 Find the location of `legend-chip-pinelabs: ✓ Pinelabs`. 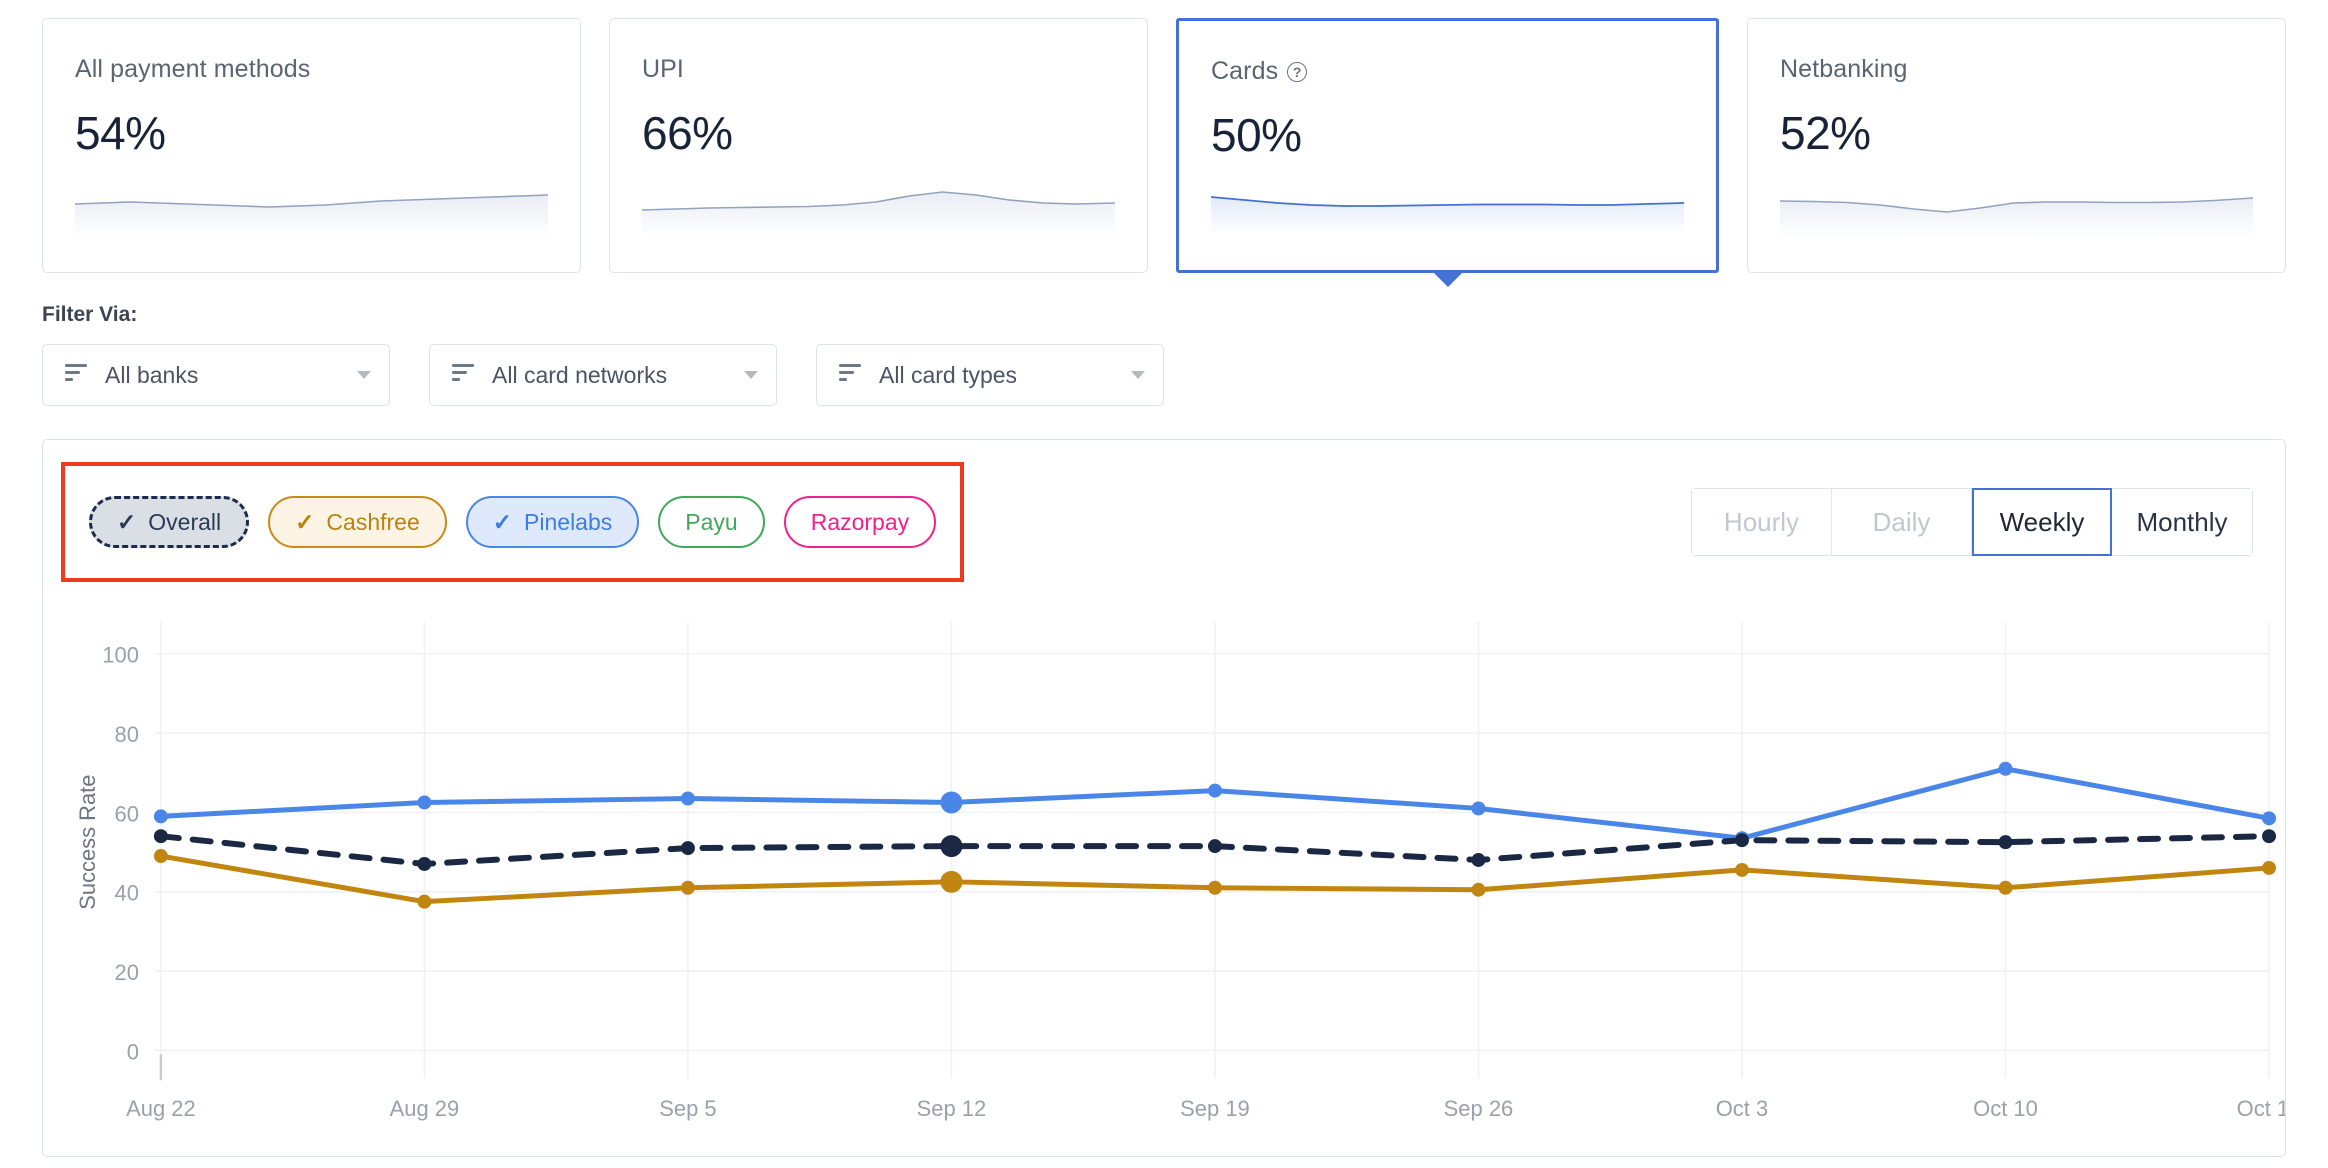

legend-chip-pinelabs: ✓ Pinelabs is located at coordinates (552, 522).